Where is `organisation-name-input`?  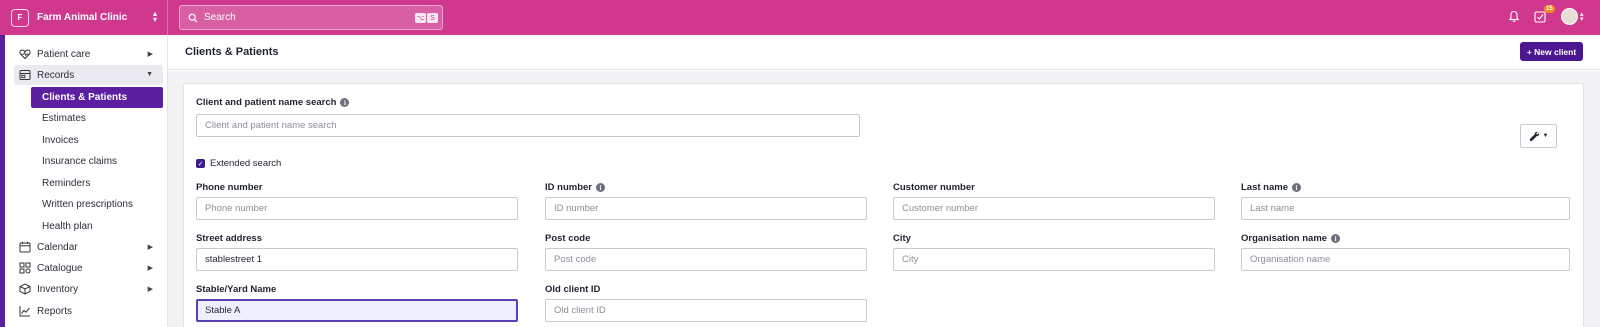
organisation-name-input is located at coordinates (1405, 259).